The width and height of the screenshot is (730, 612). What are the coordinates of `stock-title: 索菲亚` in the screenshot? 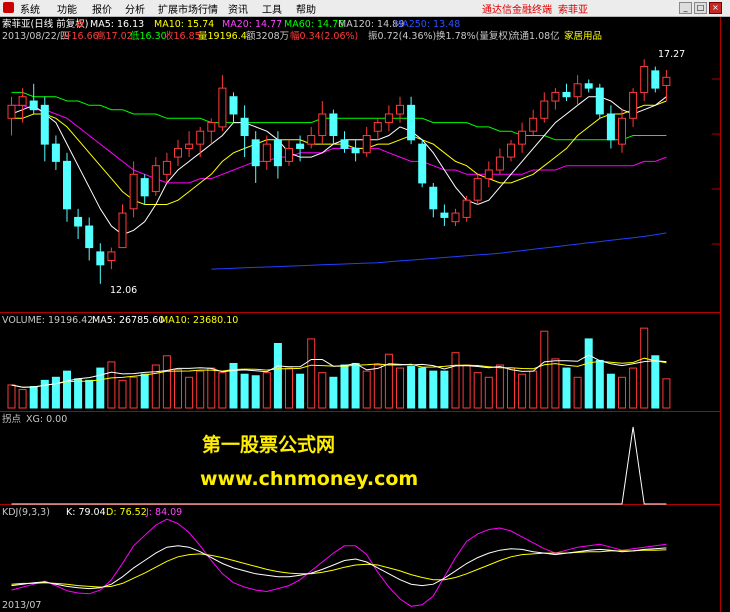 It's located at (573, 10).